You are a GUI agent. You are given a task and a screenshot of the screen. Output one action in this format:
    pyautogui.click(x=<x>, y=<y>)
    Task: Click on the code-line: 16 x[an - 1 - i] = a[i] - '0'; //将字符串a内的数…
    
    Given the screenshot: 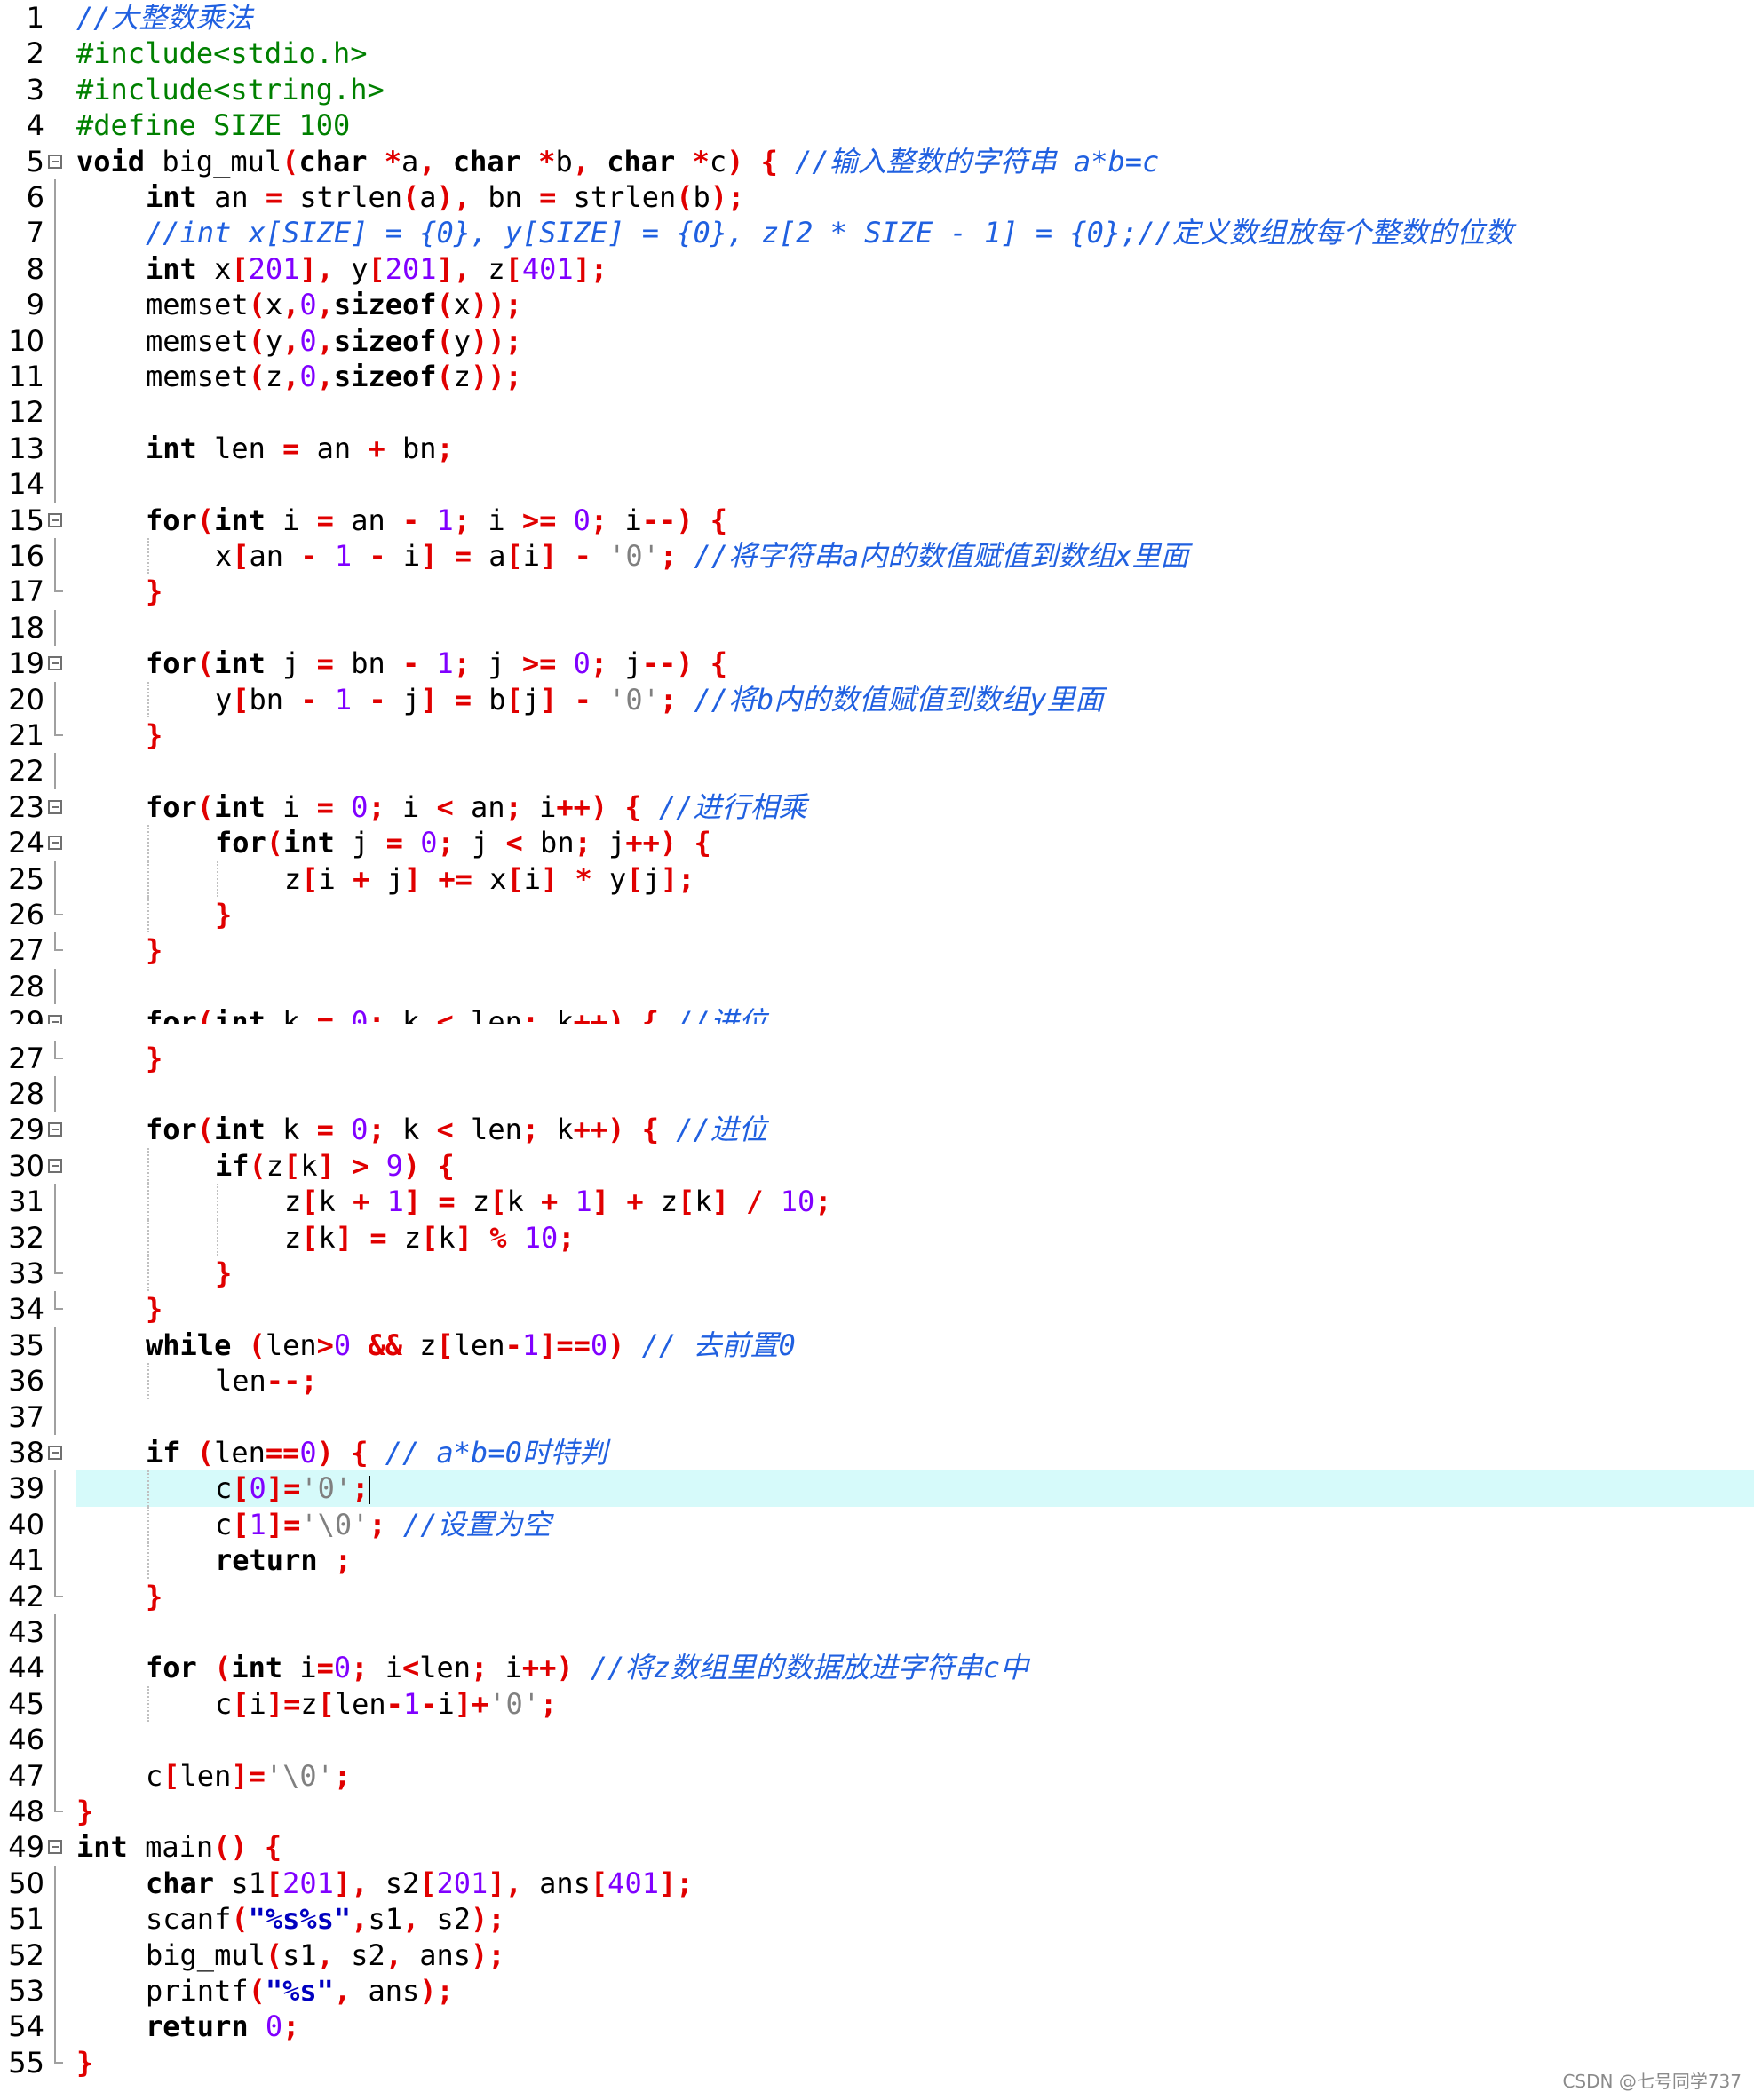 What is the action you would take?
    pyautogui.click(x=877, y=556)
    